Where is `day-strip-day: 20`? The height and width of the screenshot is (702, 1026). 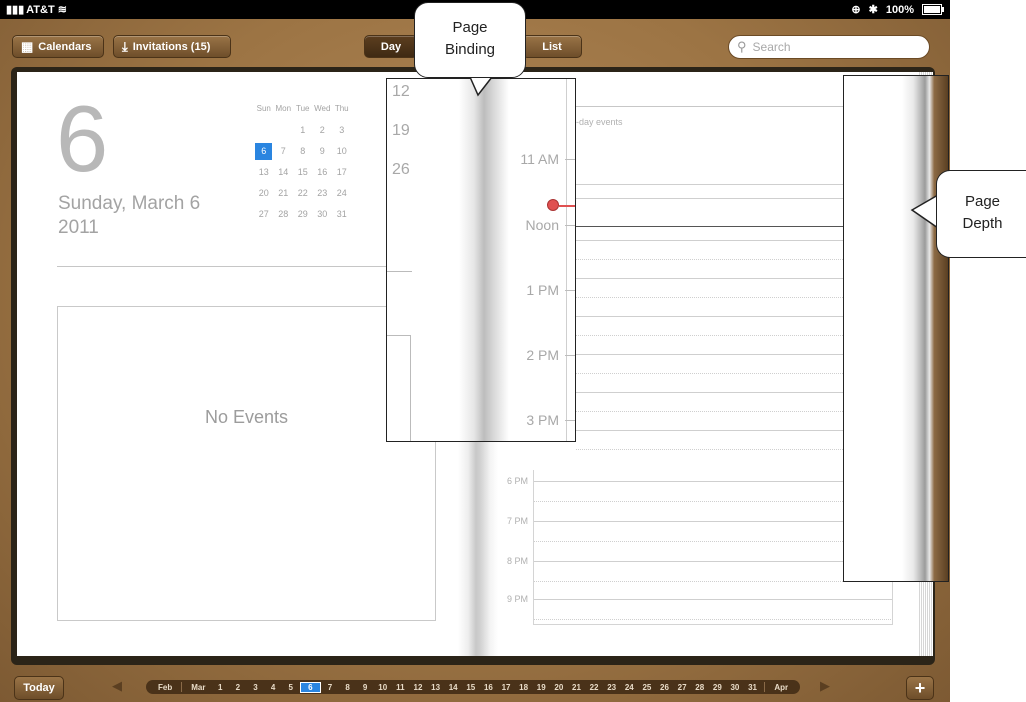 day-strip-day: 20 is located at coordinates (559, 687).